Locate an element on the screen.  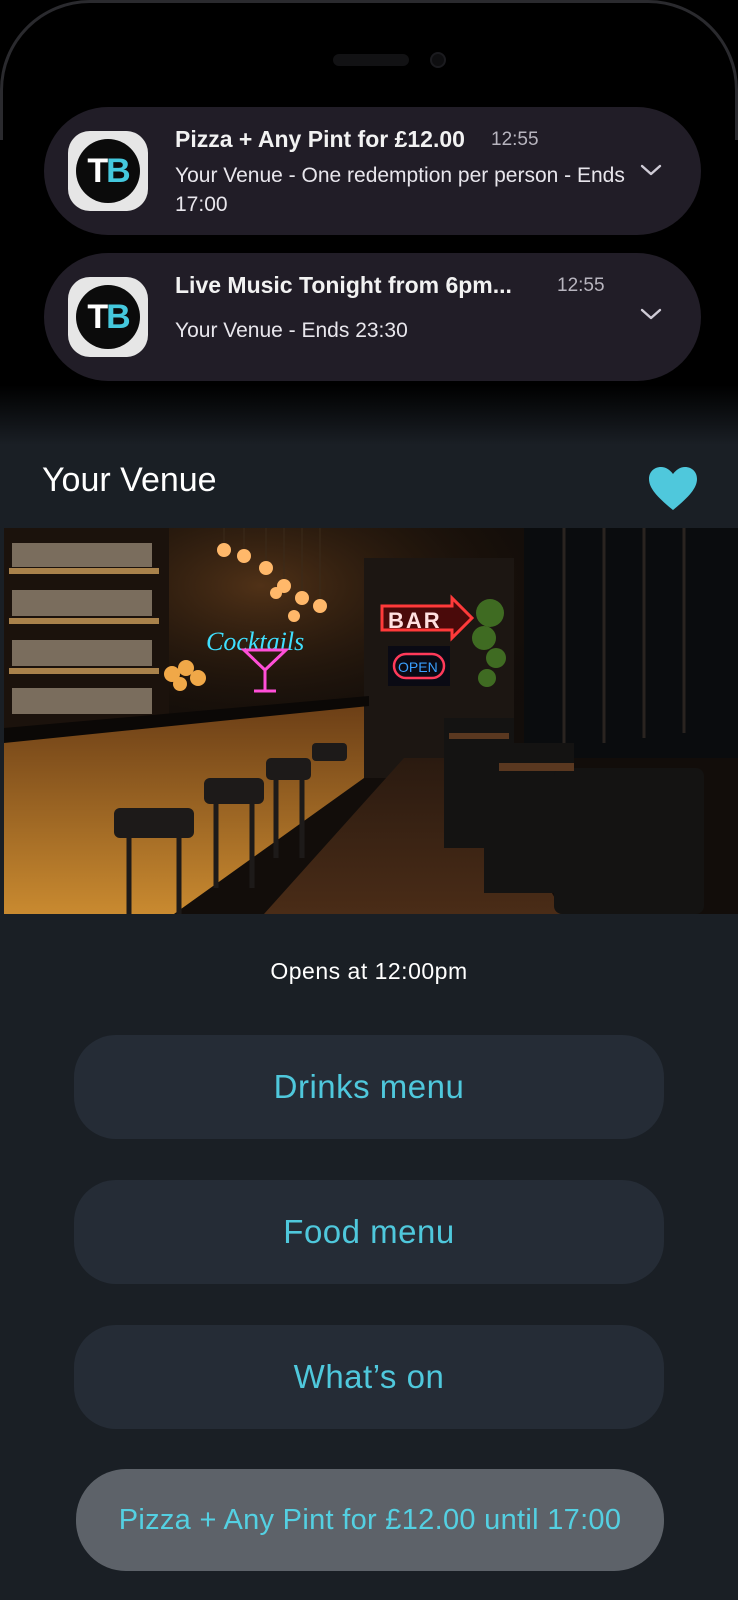
offer-button: Pizza + Any Pint for £12.00 until 17:00 is located at coordinates (370, 1520).